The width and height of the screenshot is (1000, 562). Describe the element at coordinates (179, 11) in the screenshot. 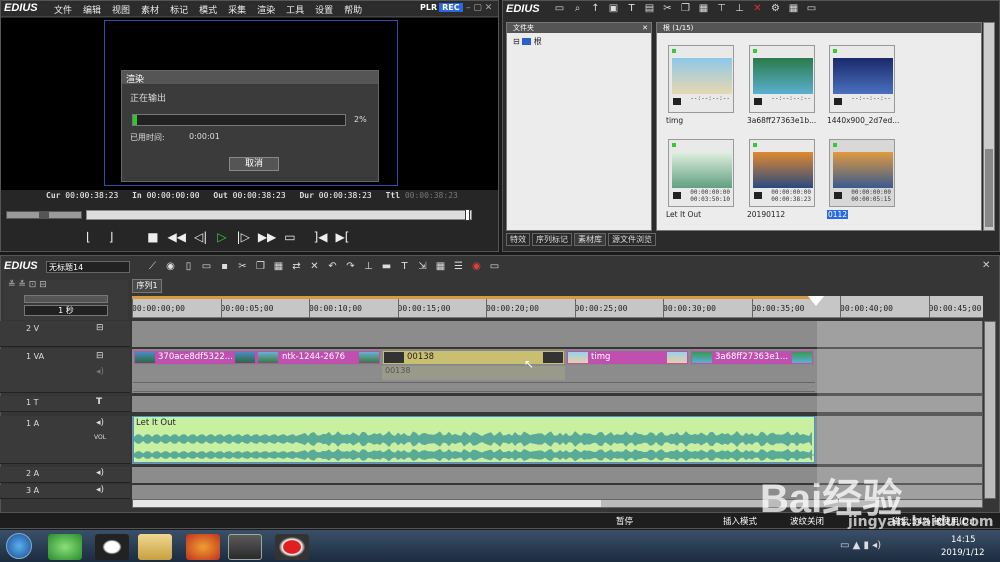

I see `menu-item-4: 标记` at that location.